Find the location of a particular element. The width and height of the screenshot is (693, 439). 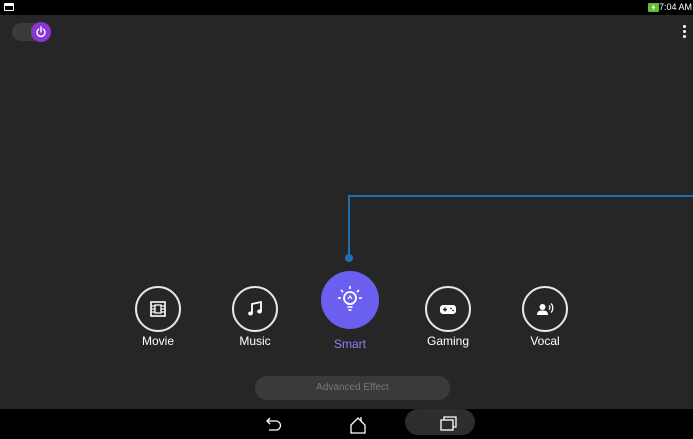

back-button is located at coordinates (274, 424).